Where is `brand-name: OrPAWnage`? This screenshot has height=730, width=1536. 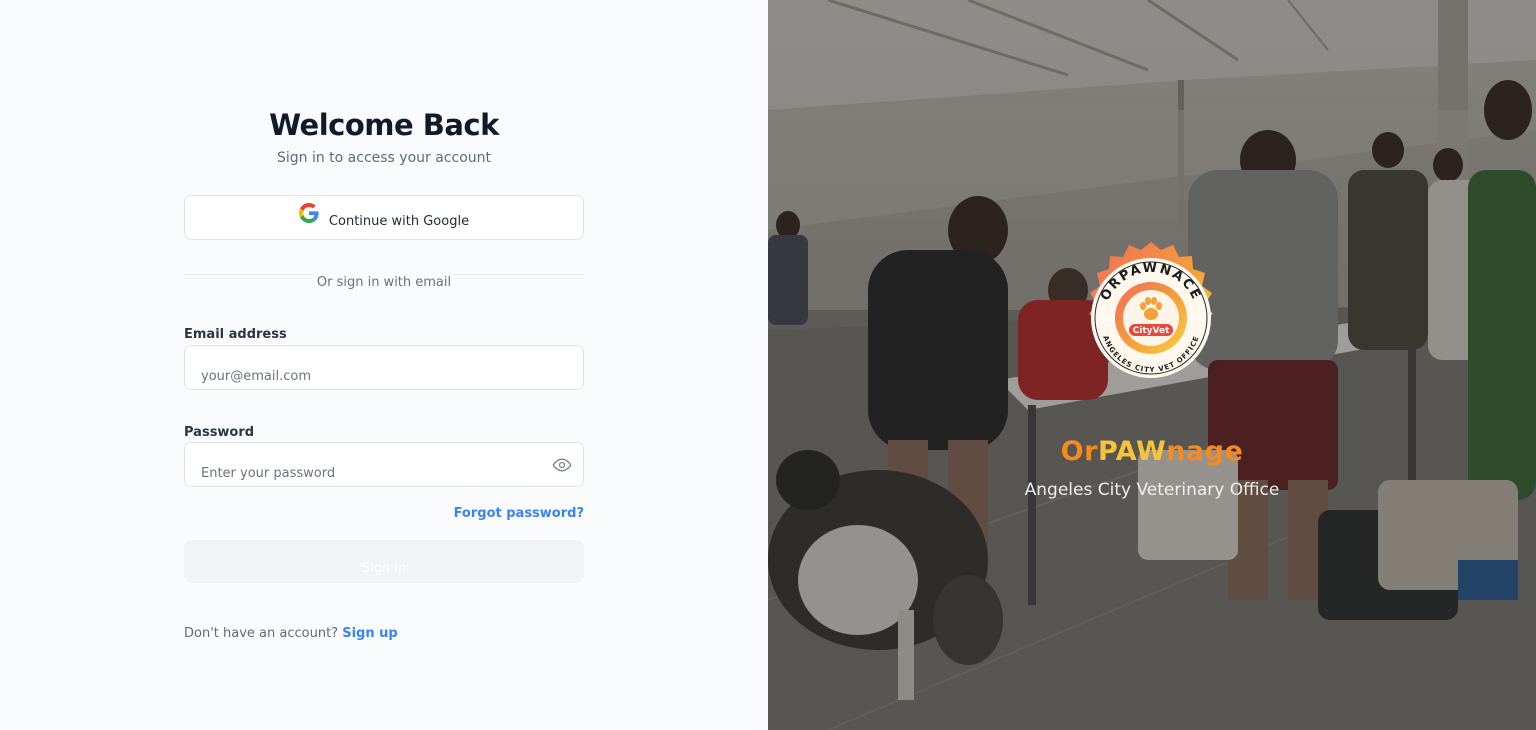
brand-name: OrPAWnage is located at coordinates (1152, 451).